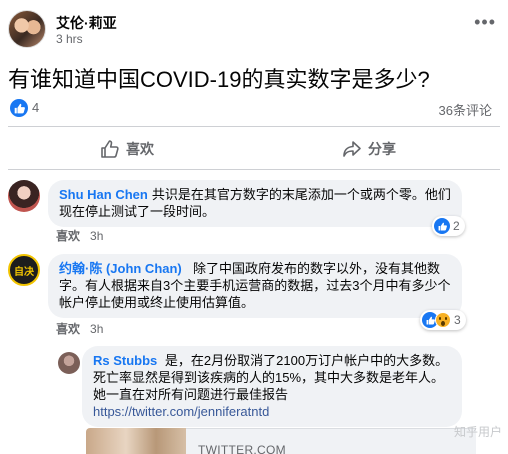 The height and width of the screenshot is (454, 508). Describe the element at coordinates (24, 270) in the screenshot. I see `commenter-avatar: 自决` at that location.